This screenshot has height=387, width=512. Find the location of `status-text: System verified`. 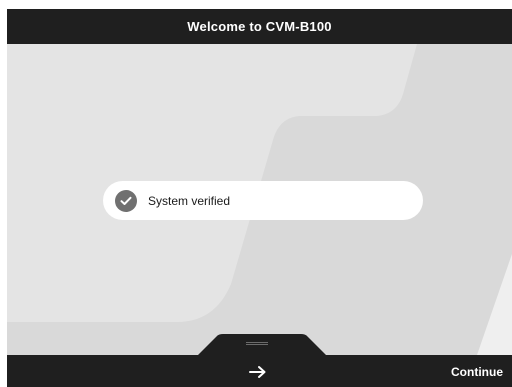

status-text: System verified is located at coordinates (189, 200).